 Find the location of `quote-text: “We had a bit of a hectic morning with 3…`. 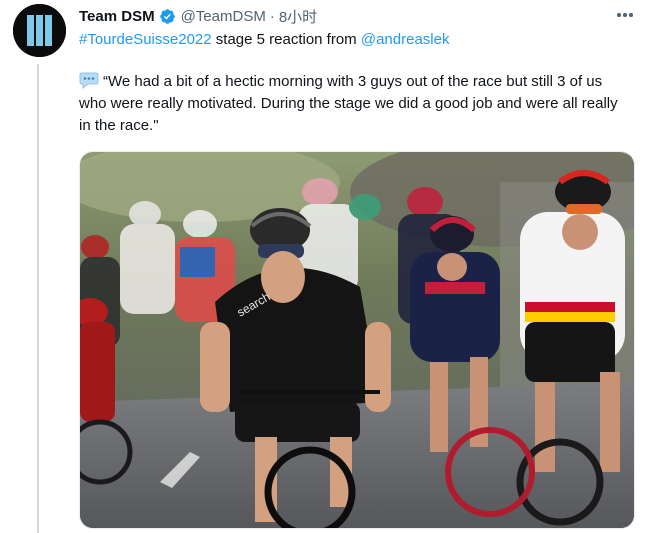

quote-text: “We had a bit of a hectic morning with 3… is located at coordinates (348, 103).